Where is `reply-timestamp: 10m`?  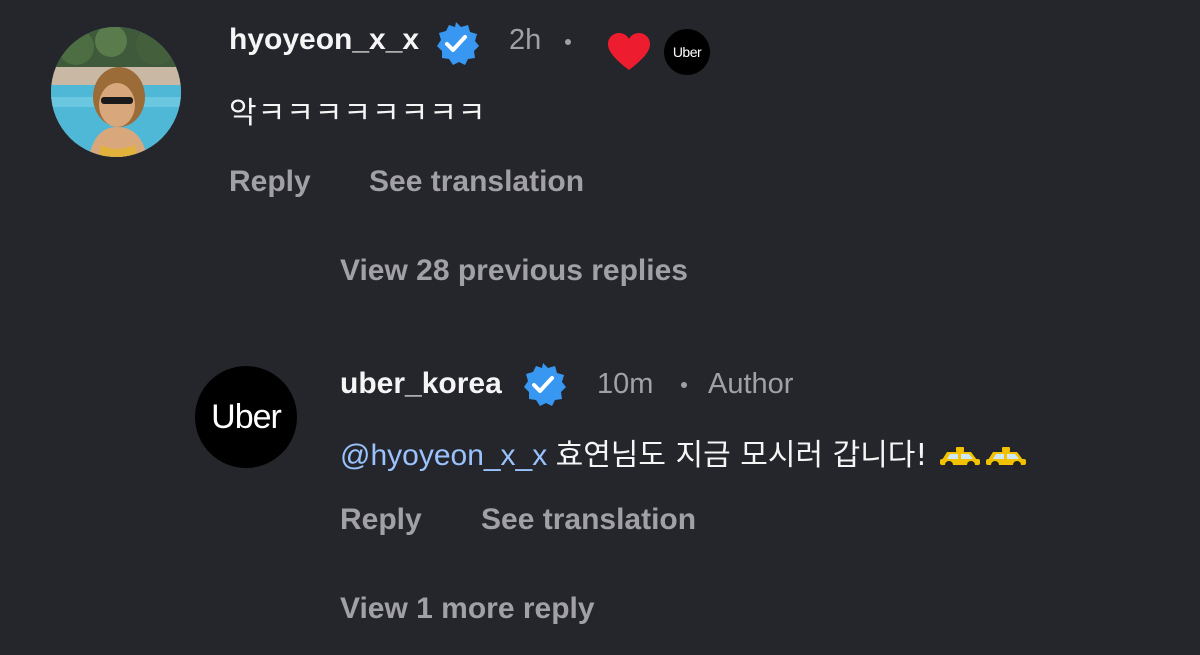
reply-timestamp: 10m is located at coordinates (625, 384).